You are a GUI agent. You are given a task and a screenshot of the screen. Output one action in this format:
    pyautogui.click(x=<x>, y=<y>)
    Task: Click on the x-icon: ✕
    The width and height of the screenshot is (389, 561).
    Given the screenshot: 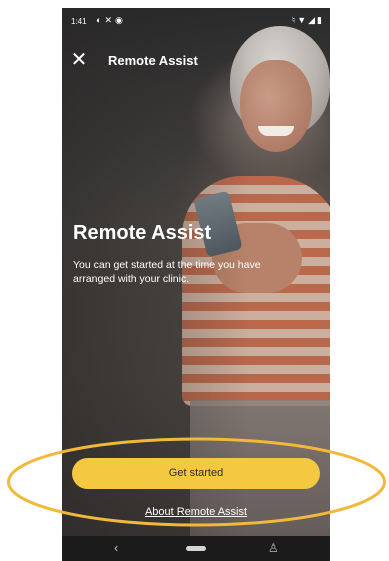 What is the action you would take?
    pyautogui.click(x=109, y=20)
    